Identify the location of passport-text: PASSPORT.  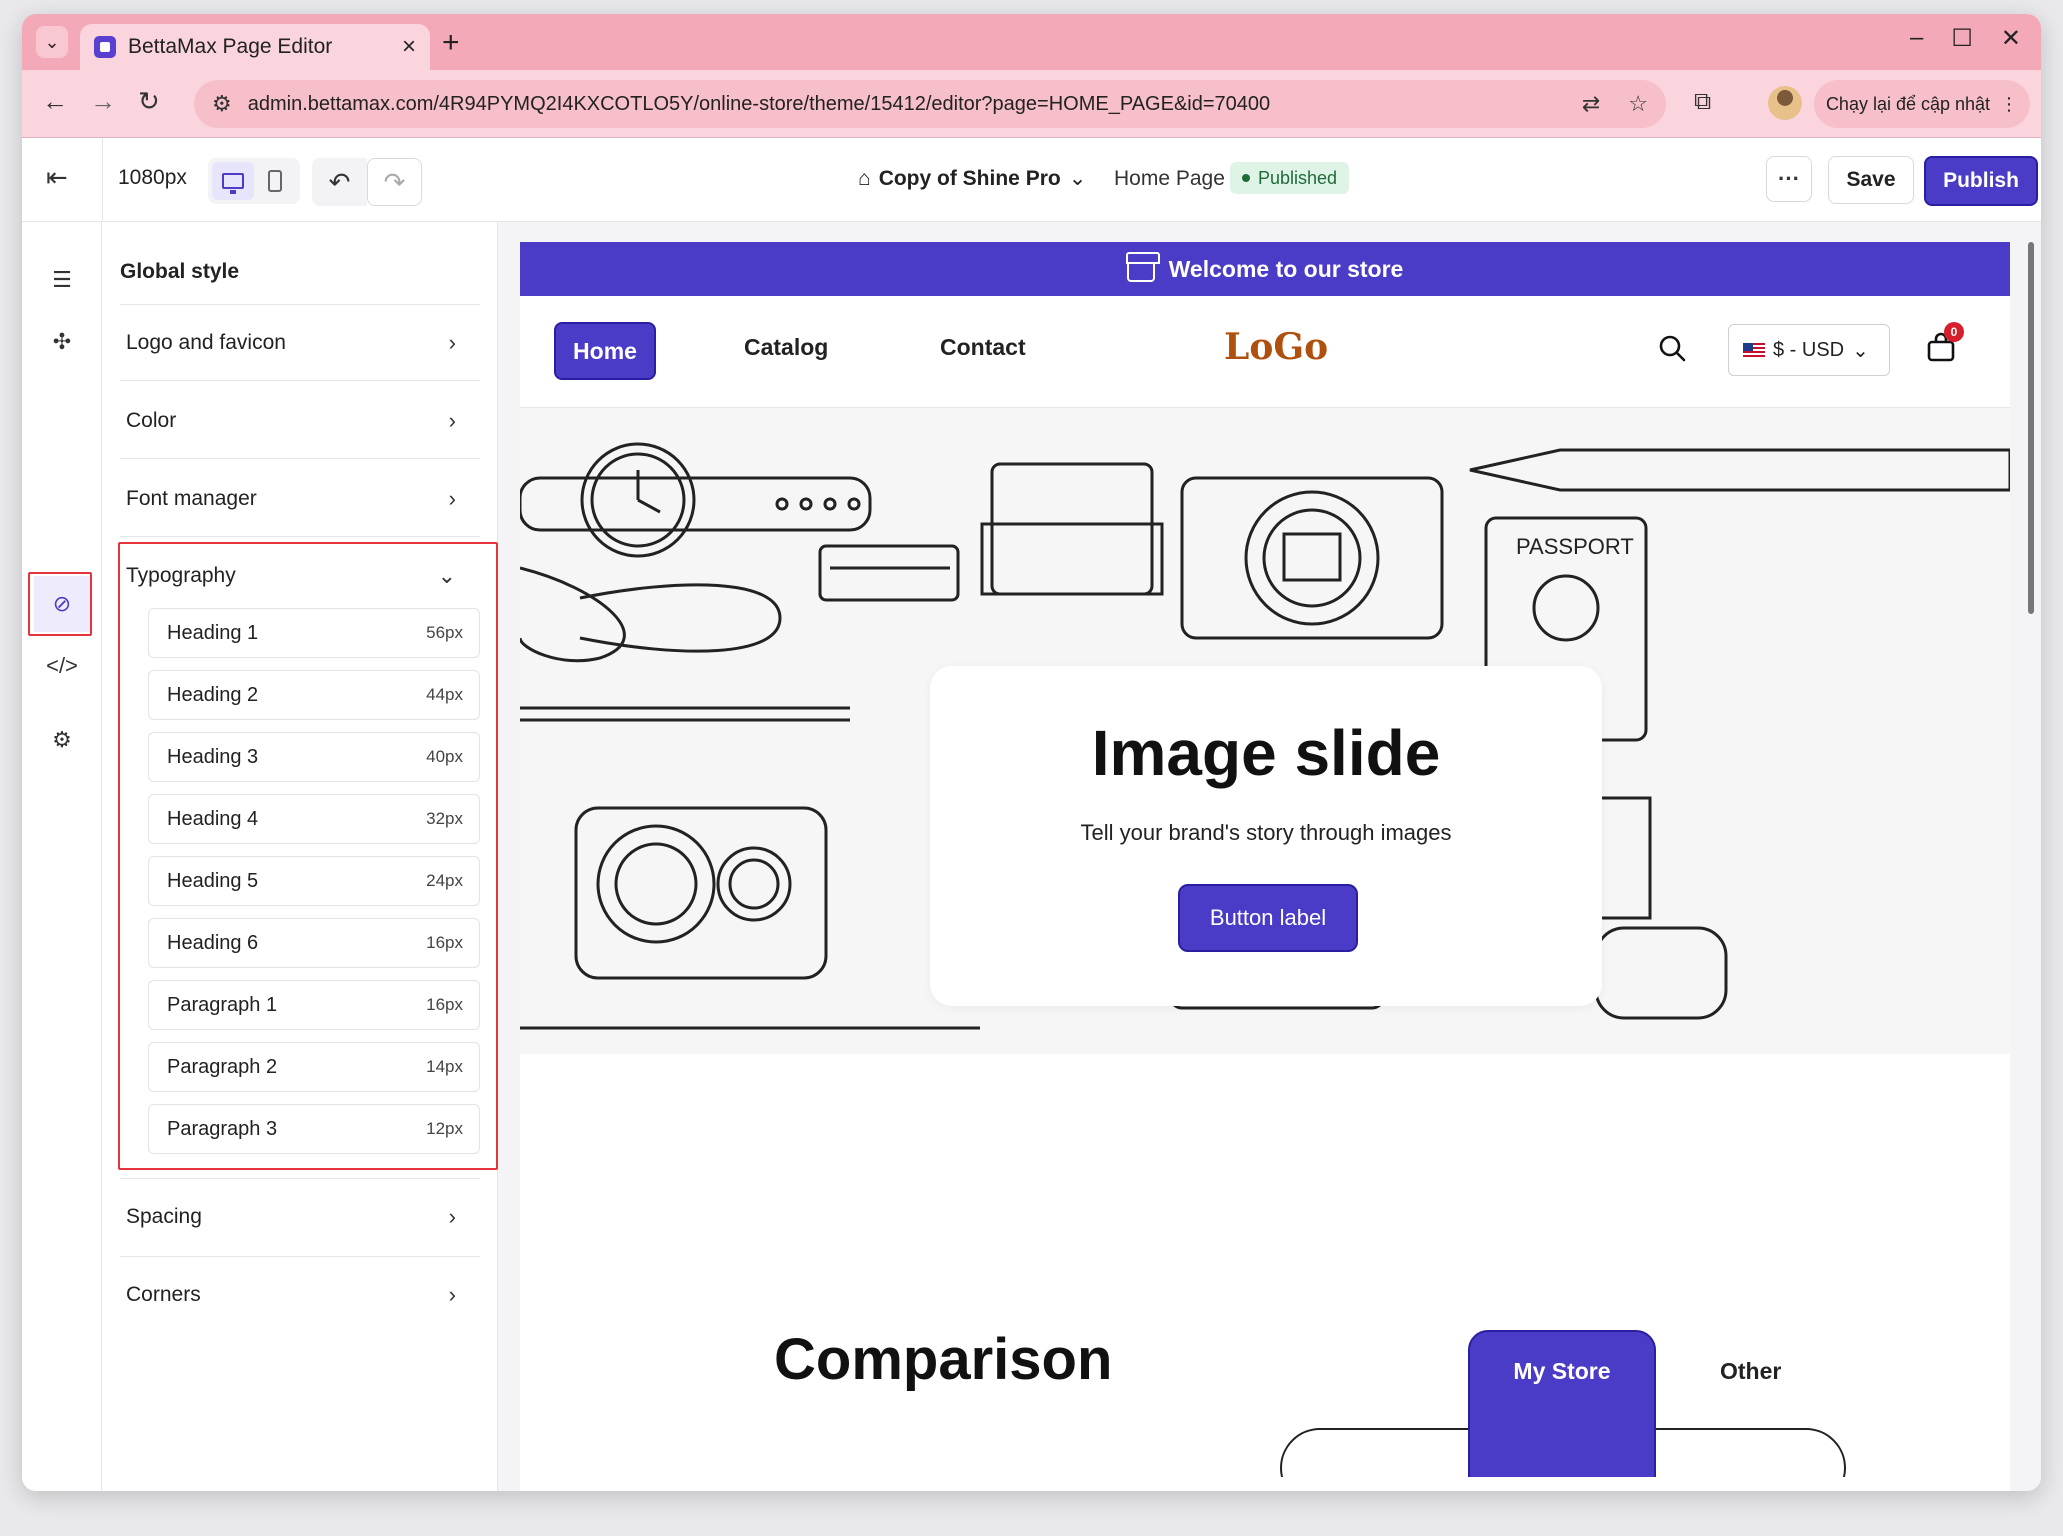
(1575, 546).